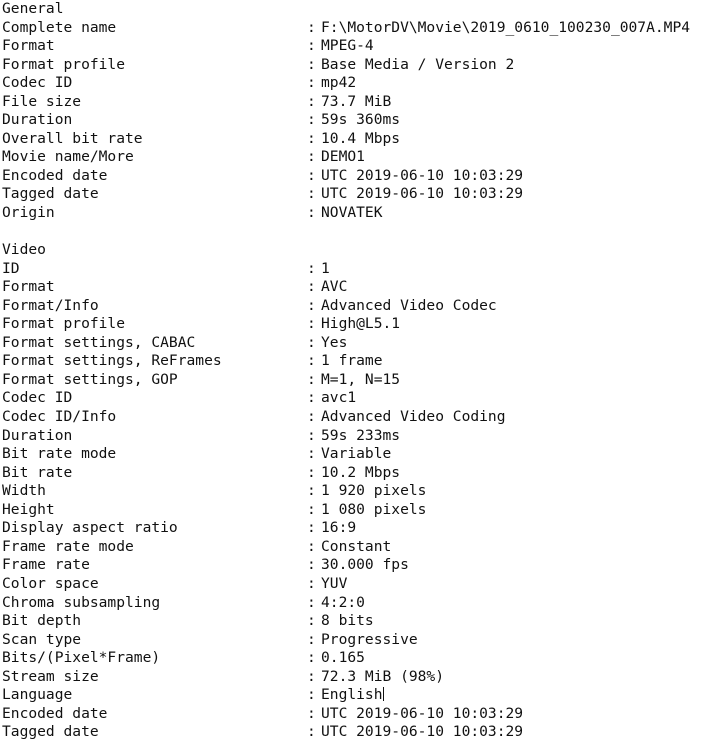  I want to click on property-row: Height:1 080 pixels, so click(360, 510).